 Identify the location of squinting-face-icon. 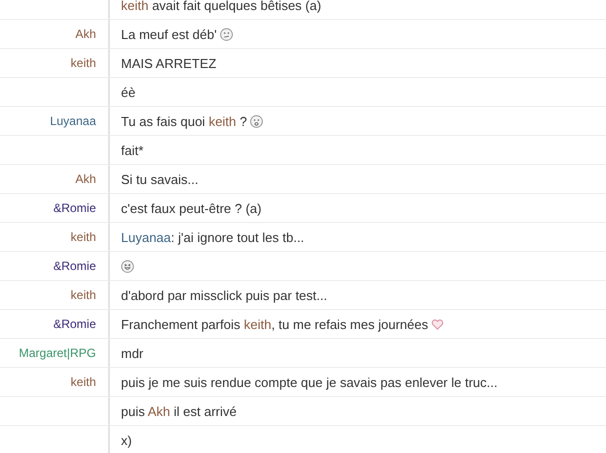
(127, 266).